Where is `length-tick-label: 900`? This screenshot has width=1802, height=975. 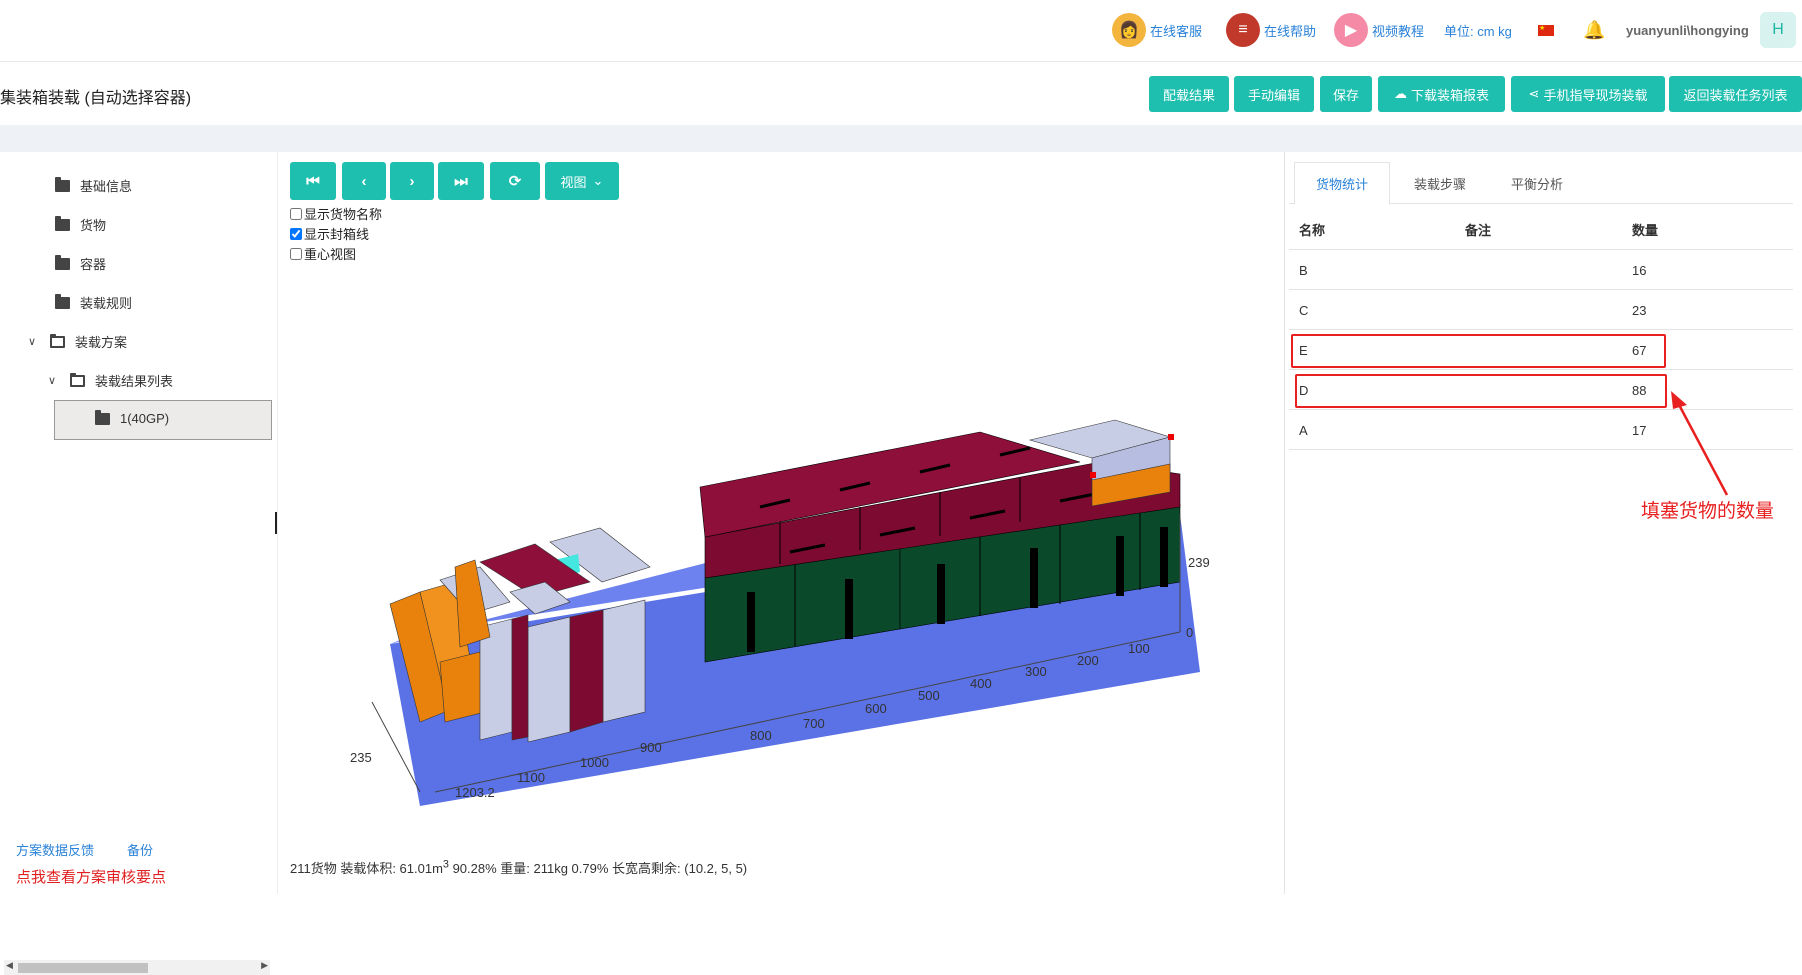 length-tick-label: 900 is located at coordinates (651, 747).